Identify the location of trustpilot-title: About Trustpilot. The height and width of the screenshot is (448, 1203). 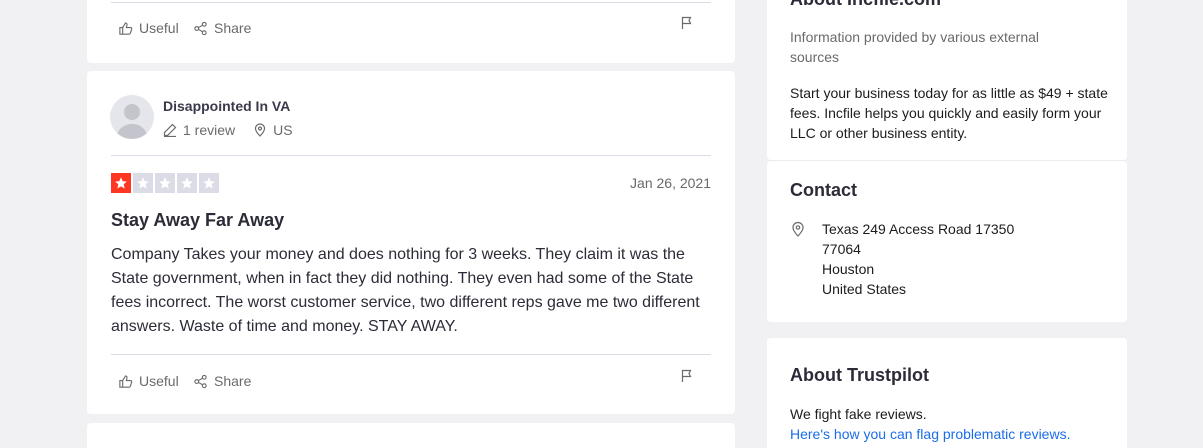
(859, 375).